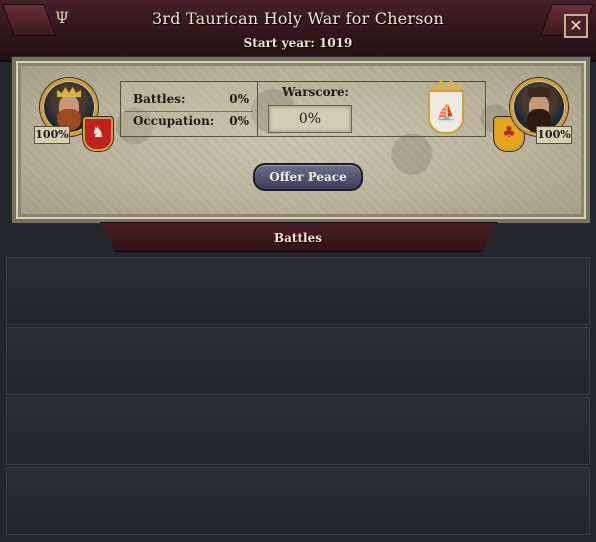 The width and height of the screenshot is (596, 542). Describe the element at coordinates (298, 18) in the screenshot. I see `war-title: 3rd Taurican Holy War for Cherson` at that location.